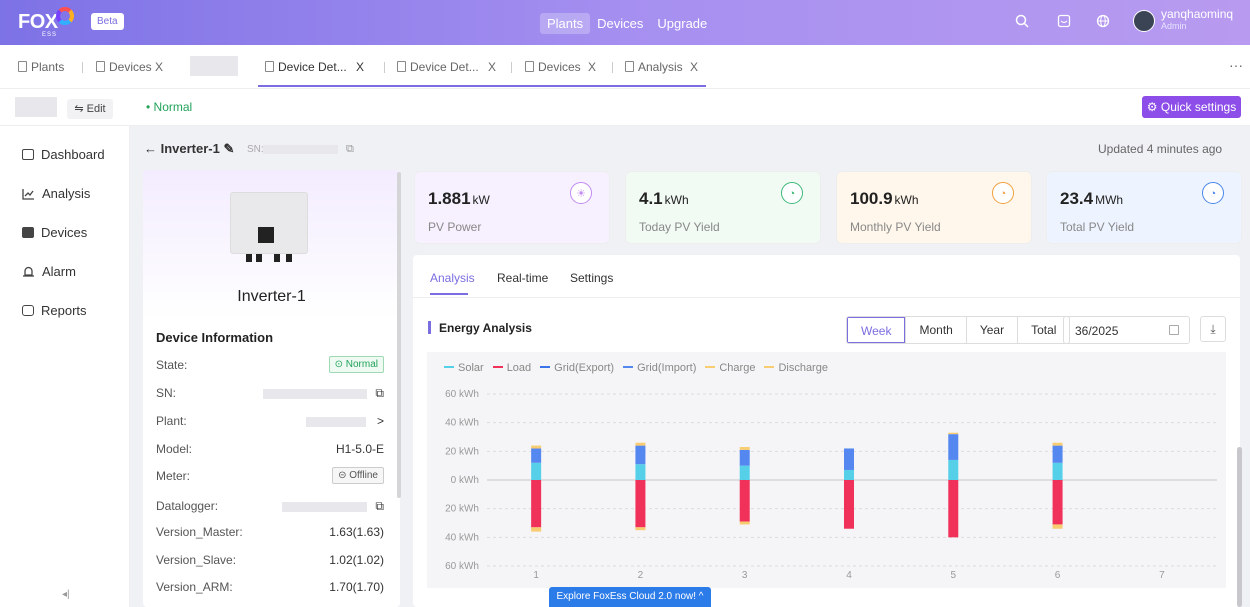 This screenshot has height=607, width=1250. I want to click on quick-settings-button: ⚙ Quick settings, so click(1191, 107).